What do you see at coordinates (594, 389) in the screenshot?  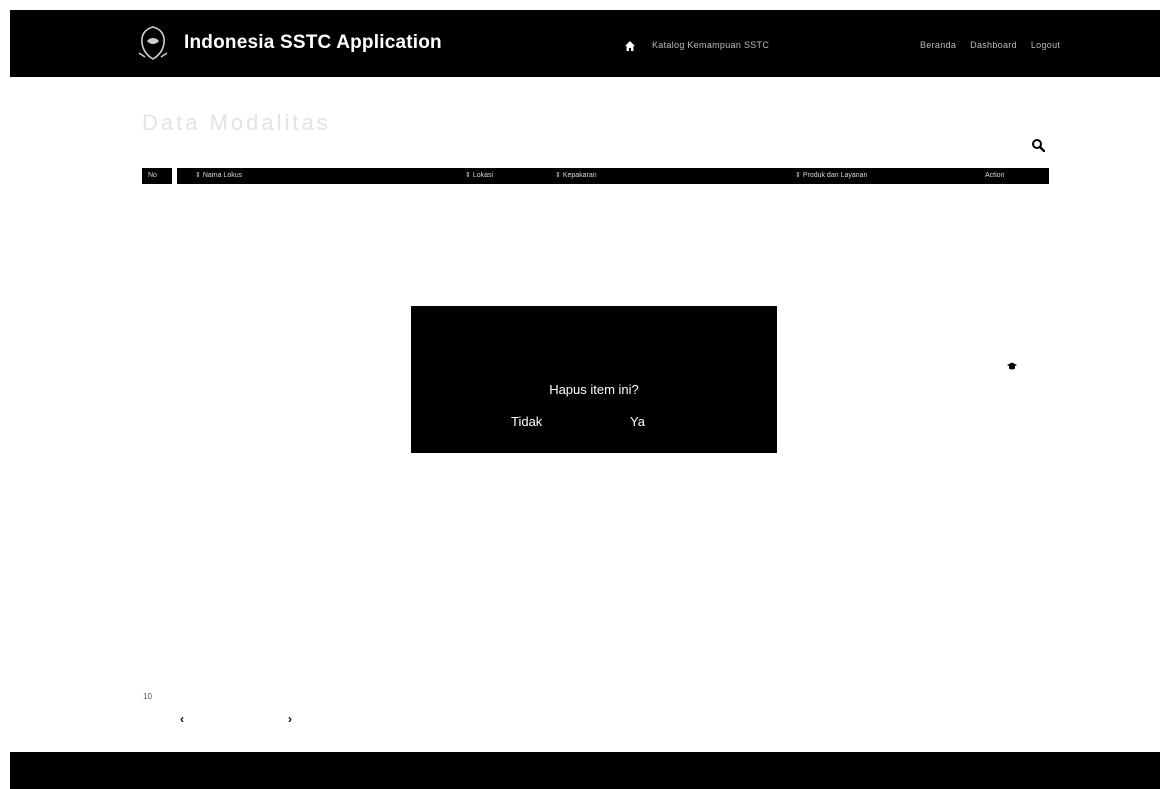 I see `dialog-message: Hapus item ini?` at bounding box center [594, 389].